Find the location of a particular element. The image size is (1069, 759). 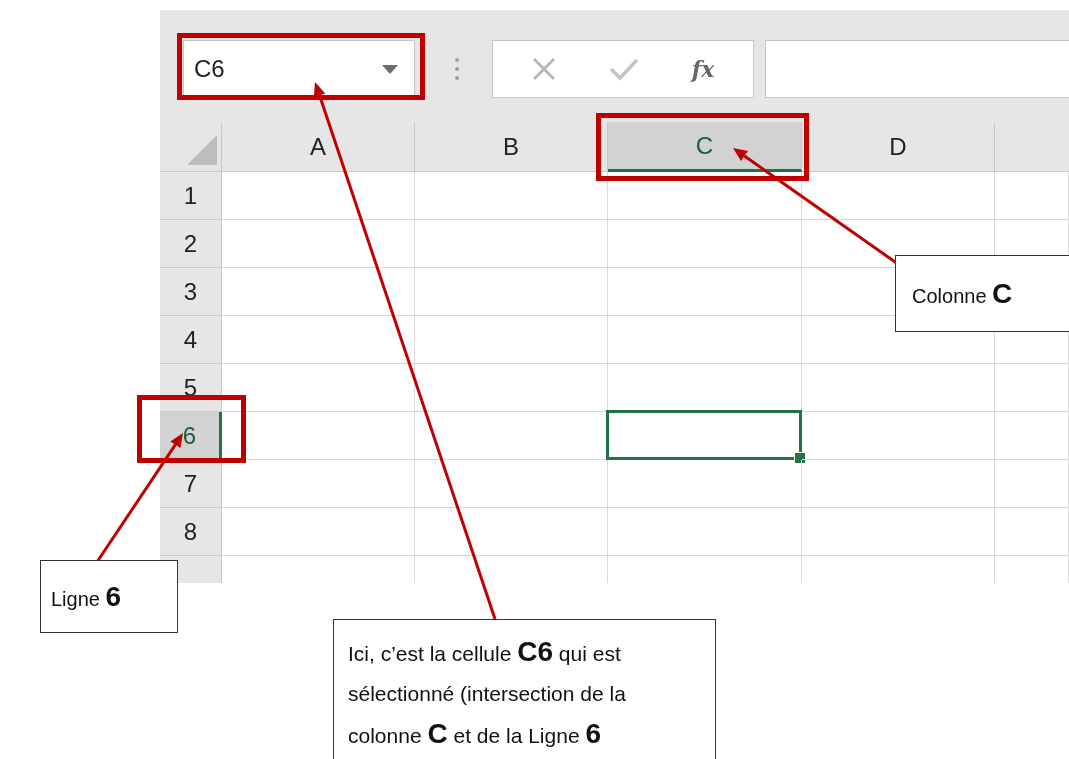

caret-icon is located at coordinates (390, 69).